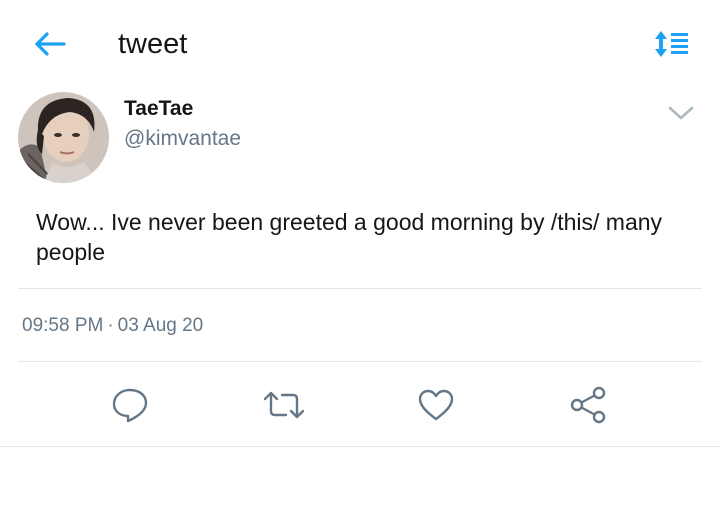 This screenshot has width=720, height=519. What do you see at coordinates (63, 325) in the screenshot?
I see `tweet-time: 09:58 PM` at bounding box center [63, 325].